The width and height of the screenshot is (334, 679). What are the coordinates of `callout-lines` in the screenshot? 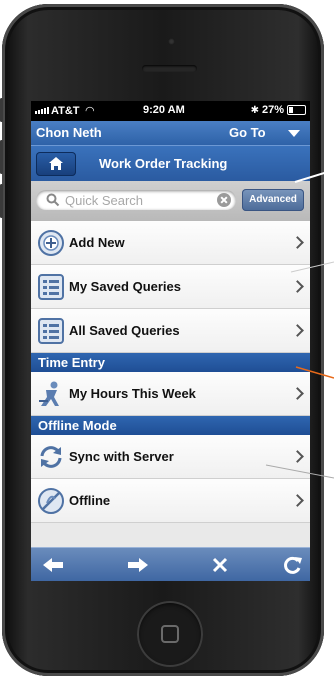 It's located at (299, 324).